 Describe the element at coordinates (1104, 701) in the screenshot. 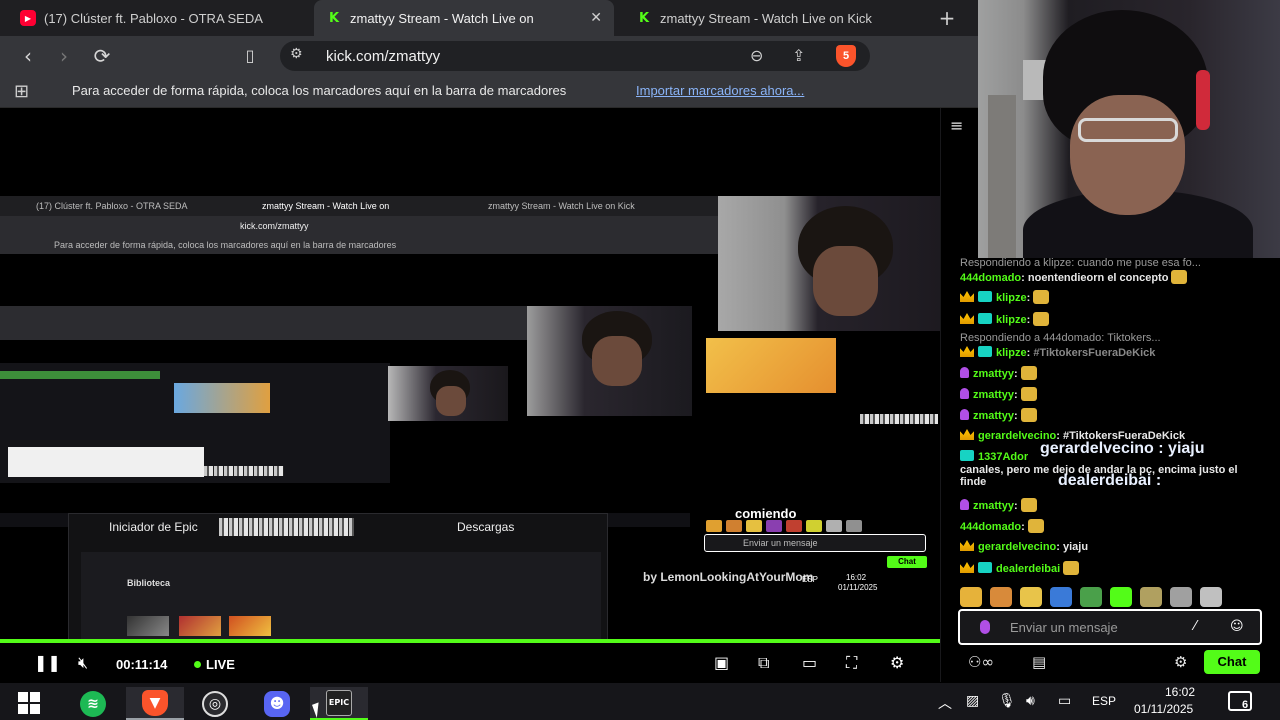

I see `input-language: ESP` at that location.